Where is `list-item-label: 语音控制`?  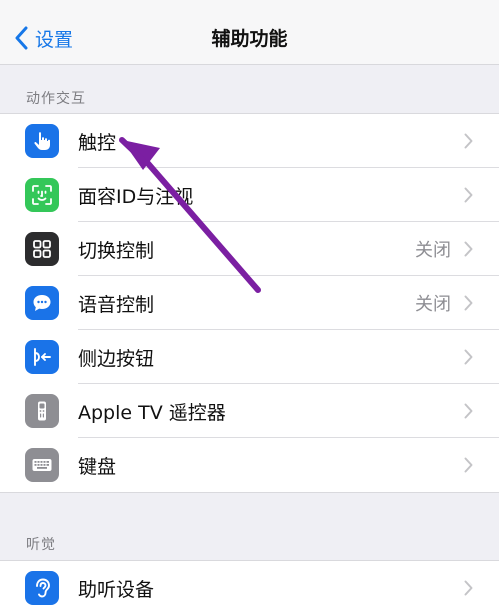
list-item-label: 语音控制 is located at coordinates (116, 304).